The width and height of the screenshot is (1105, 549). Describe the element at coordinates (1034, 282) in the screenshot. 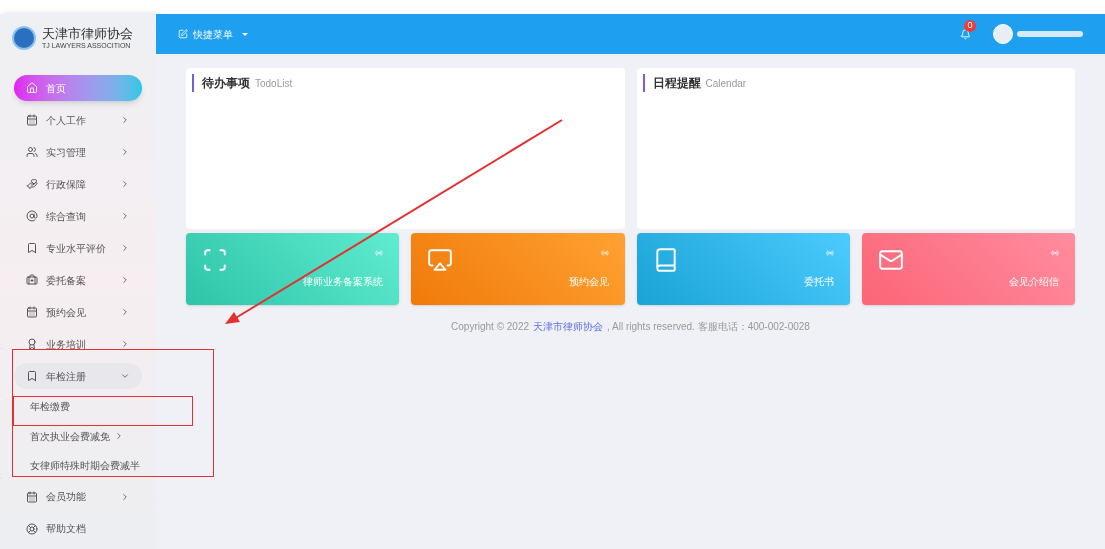

I see `tile-label: 会见介绍信` at that location.